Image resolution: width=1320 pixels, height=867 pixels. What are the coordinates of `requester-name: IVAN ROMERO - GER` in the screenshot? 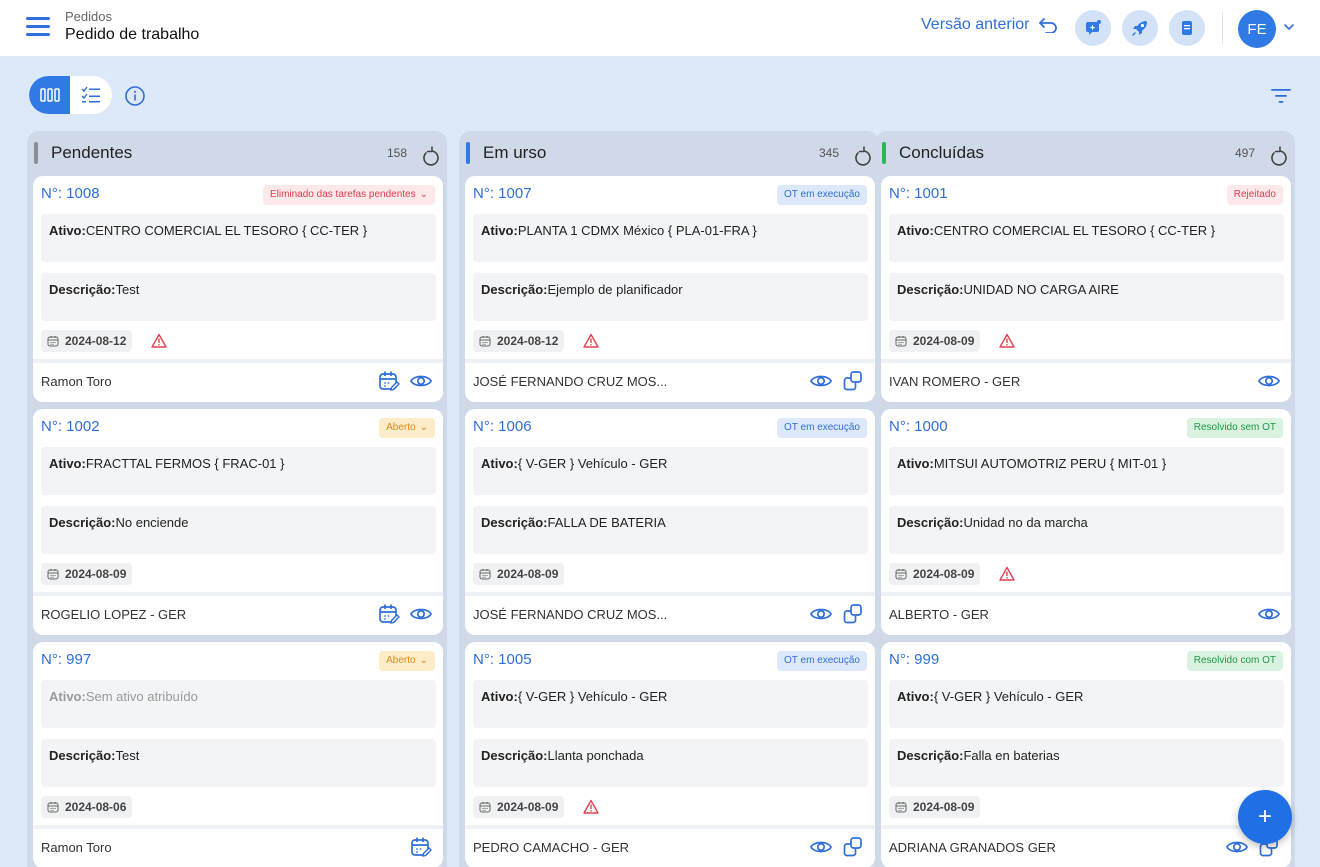 It's located at (955, 381).